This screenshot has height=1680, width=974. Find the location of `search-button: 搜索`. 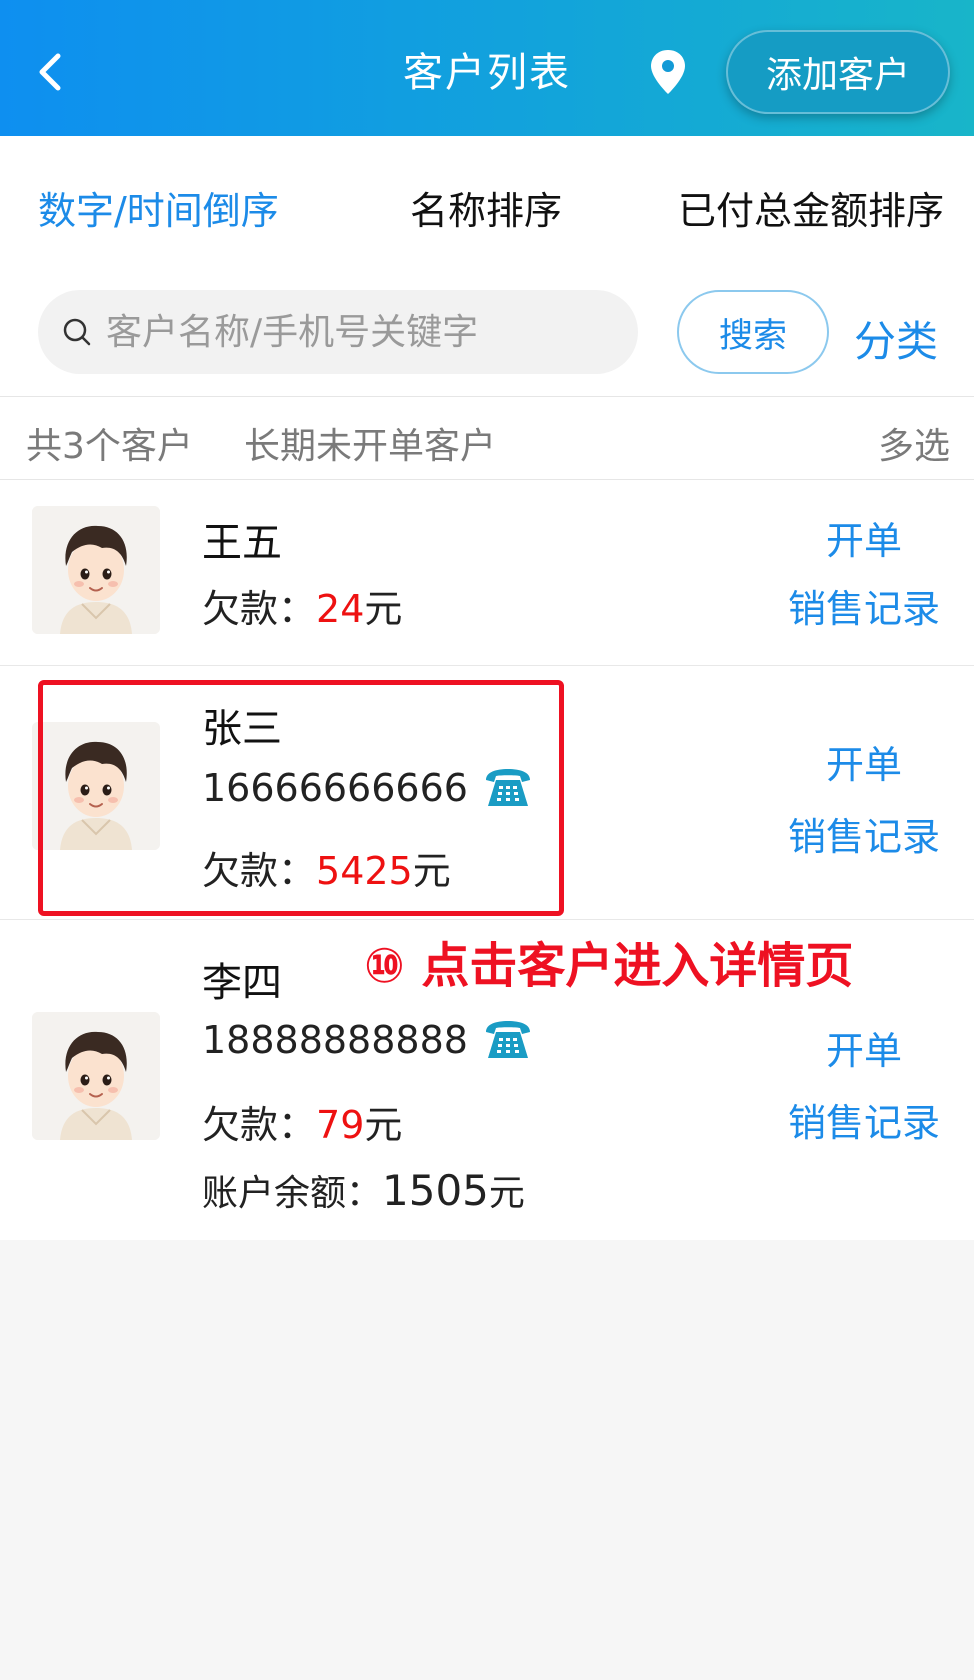

search-button: 搜索 is located at coordinates (753, 332).